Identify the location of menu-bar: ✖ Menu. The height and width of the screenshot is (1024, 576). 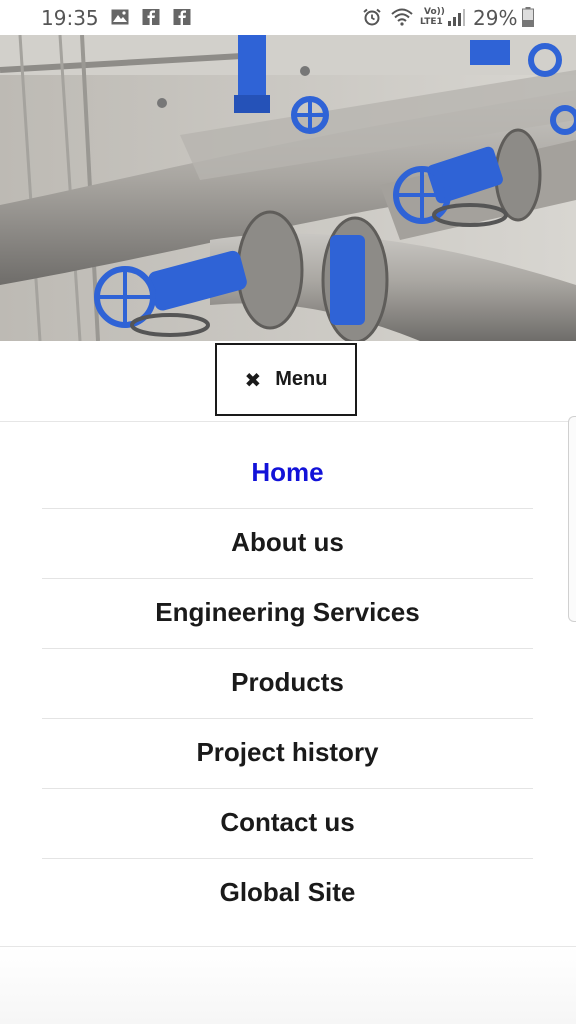
(288, 381).